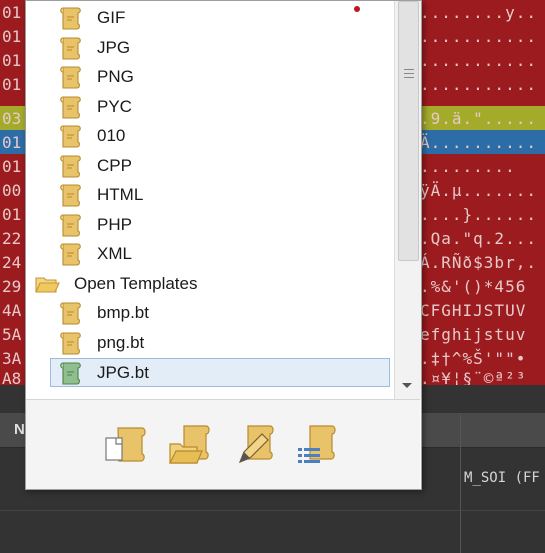 This screenshot has width=545, height=553. What do you see at coordinates (502, 478) in the screenshot?
I see `table-cell-value: M_SOI (FF` at bounding box center [502, 478].